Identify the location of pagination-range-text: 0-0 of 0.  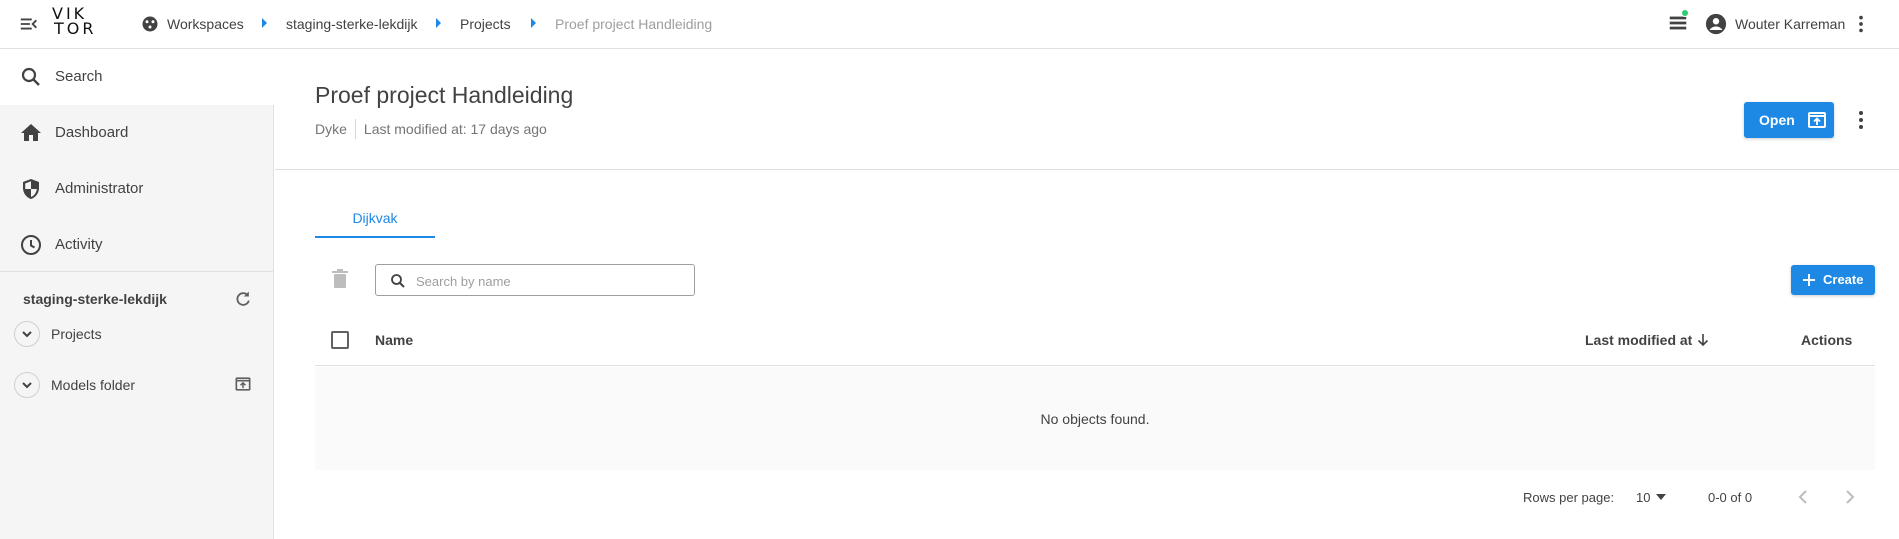
(1730, 497).